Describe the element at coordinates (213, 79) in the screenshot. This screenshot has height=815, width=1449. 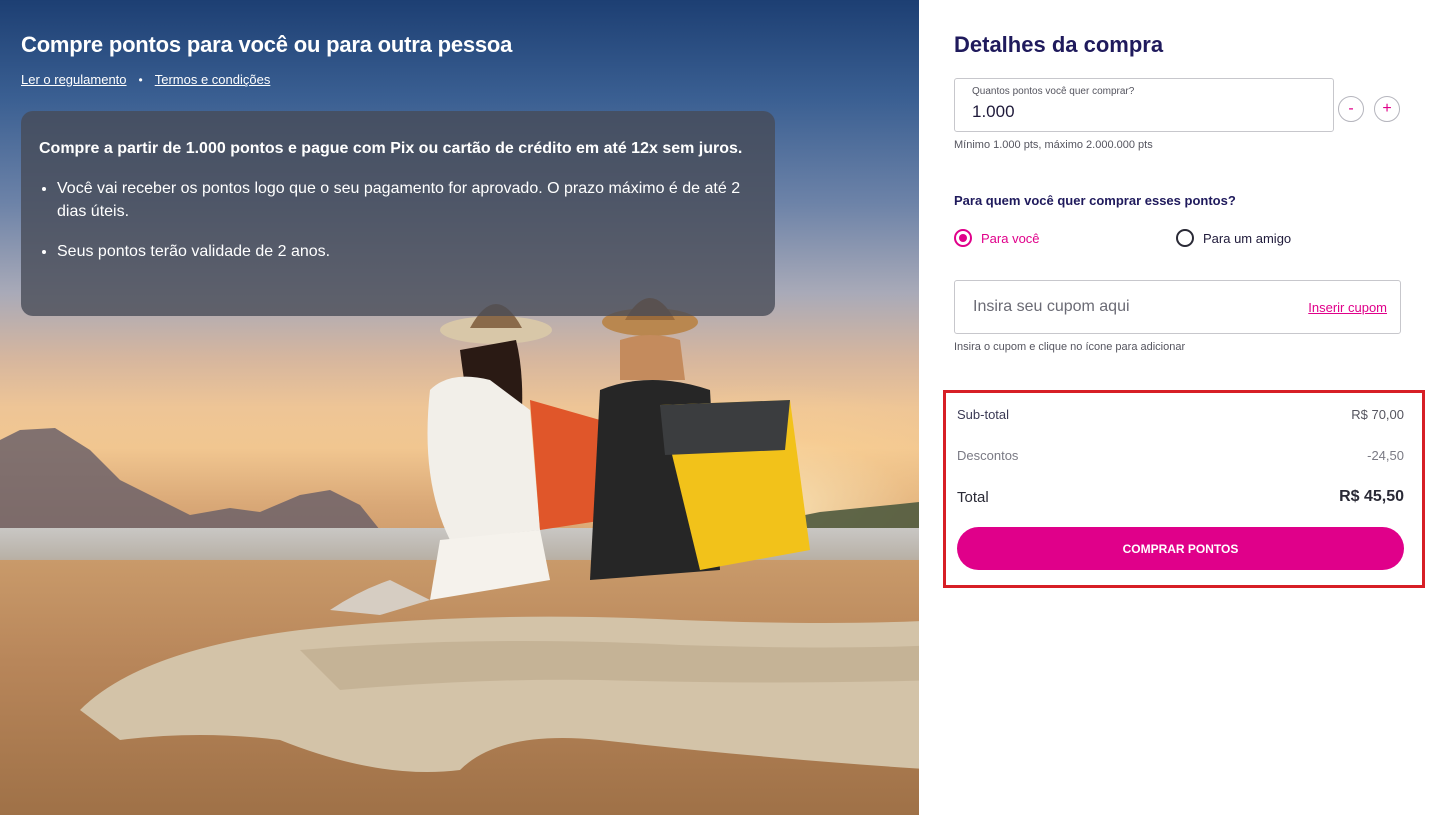
I see `terms-link: Termos e condições` at that location.